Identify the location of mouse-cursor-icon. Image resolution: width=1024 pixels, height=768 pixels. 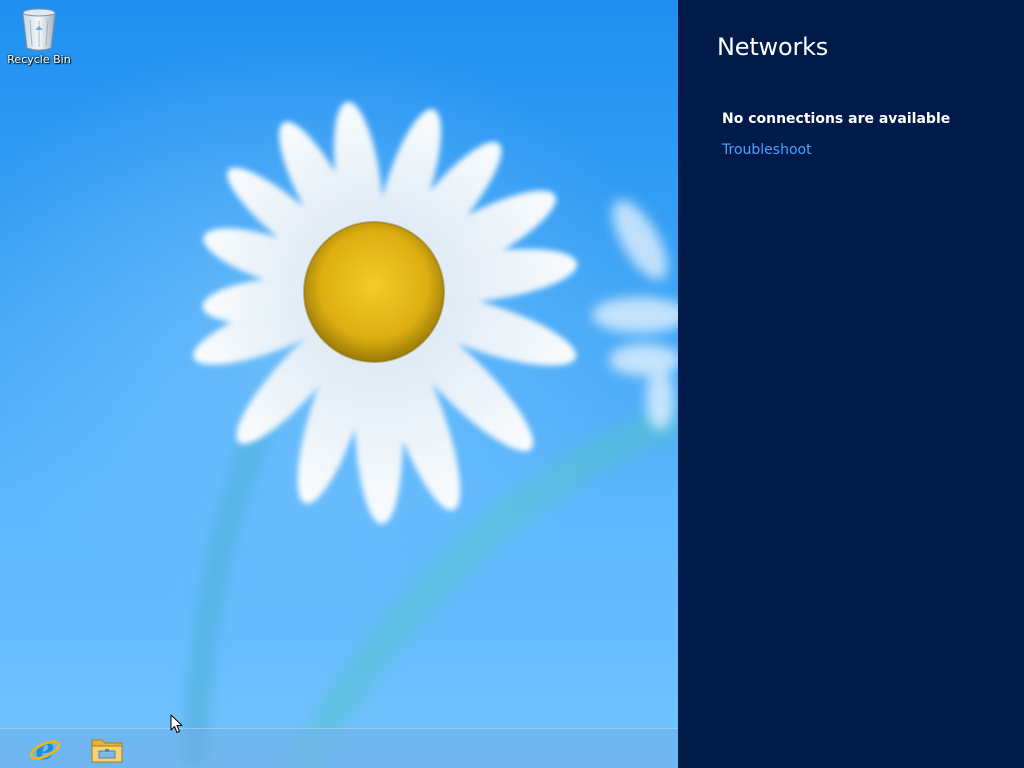
(176, 723).